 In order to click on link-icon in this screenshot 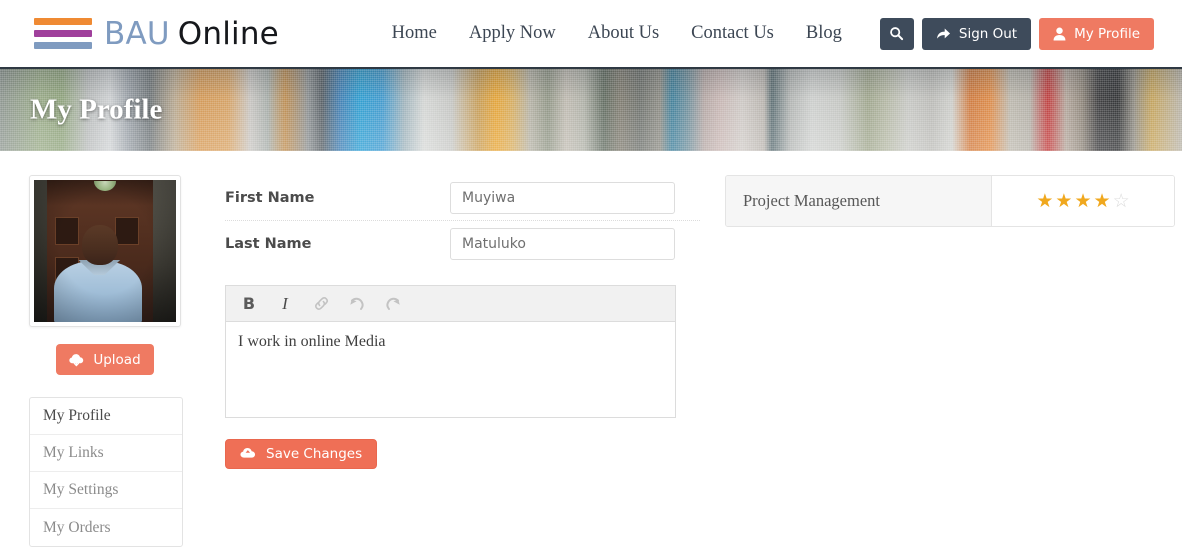, I will do `click(321, 304)`.